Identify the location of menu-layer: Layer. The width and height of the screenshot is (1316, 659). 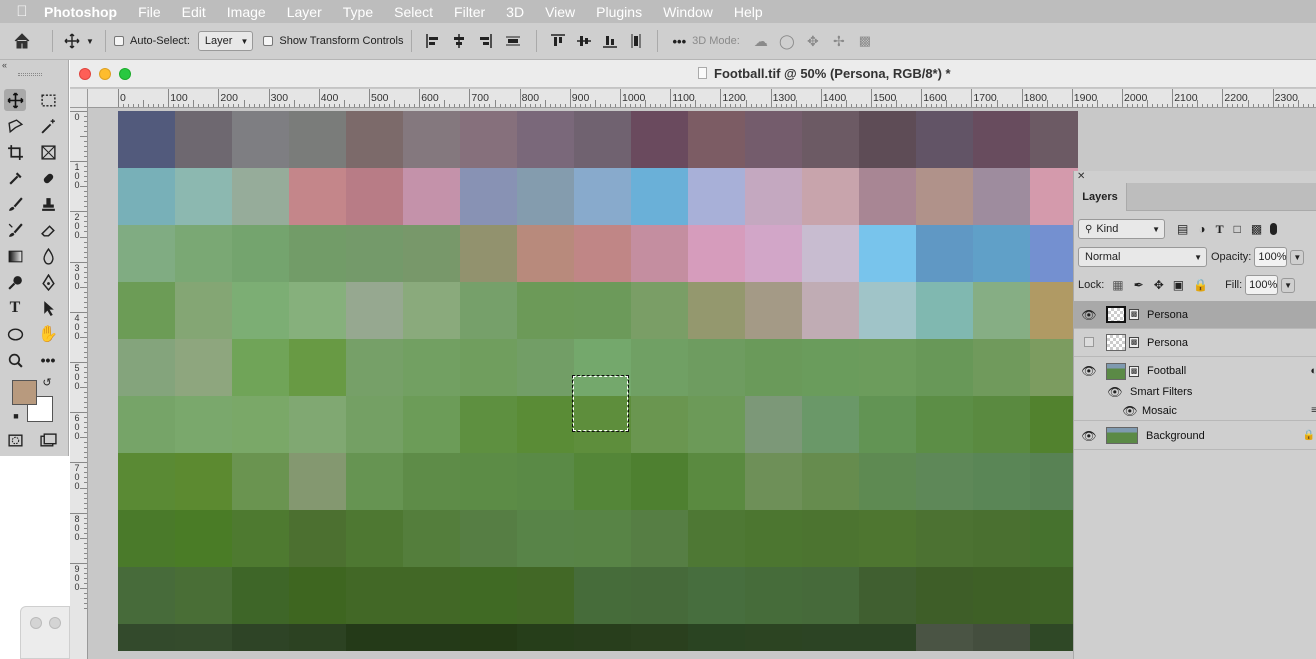
(304, 12).